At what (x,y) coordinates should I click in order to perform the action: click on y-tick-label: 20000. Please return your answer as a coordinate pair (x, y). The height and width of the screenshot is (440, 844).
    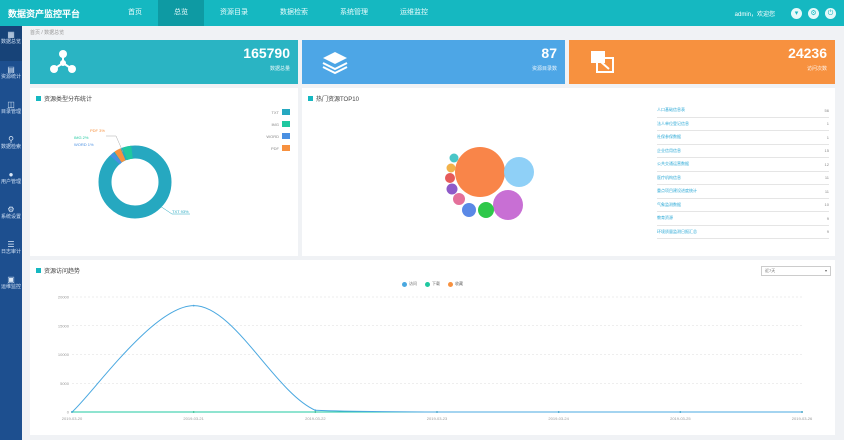
    Looking at the image, I should click on (64, 297).